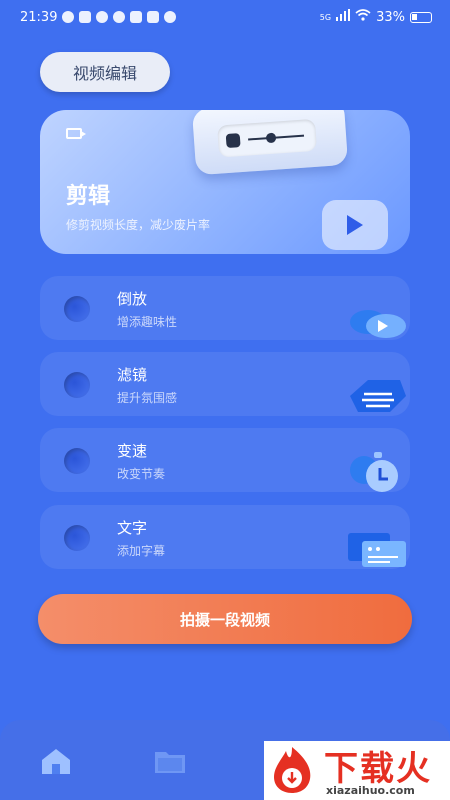  What do you see at coordinates (225, 619) in the screenshot?
I see `record-video-button: 拍摄一段视频` at bounding box center [225, 619].